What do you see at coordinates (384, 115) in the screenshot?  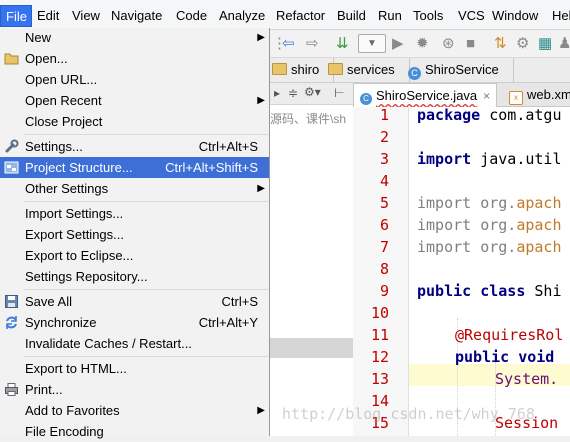 I see `line-number: 1` at bounding box center [384, 115].